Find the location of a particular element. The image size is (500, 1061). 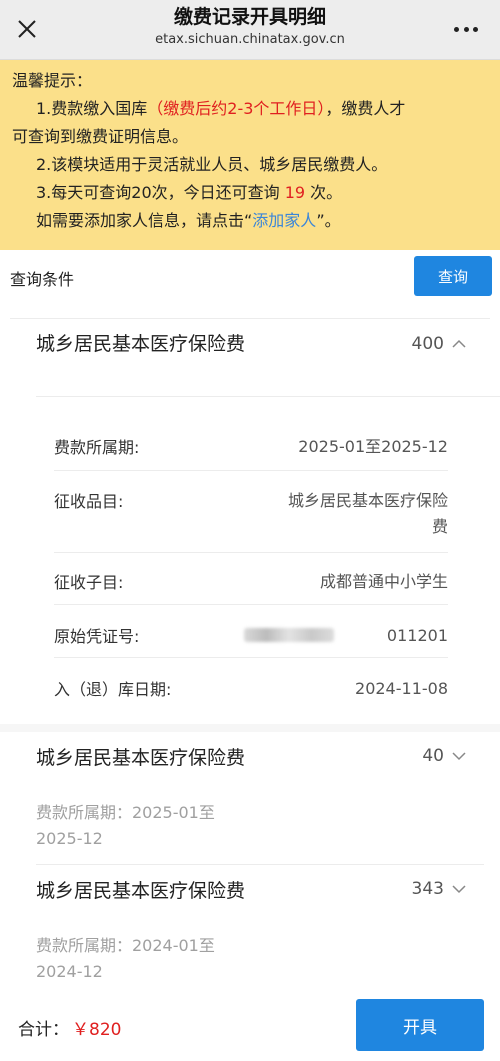

period-line: 2024-12 is located at coordinates (69, 971).